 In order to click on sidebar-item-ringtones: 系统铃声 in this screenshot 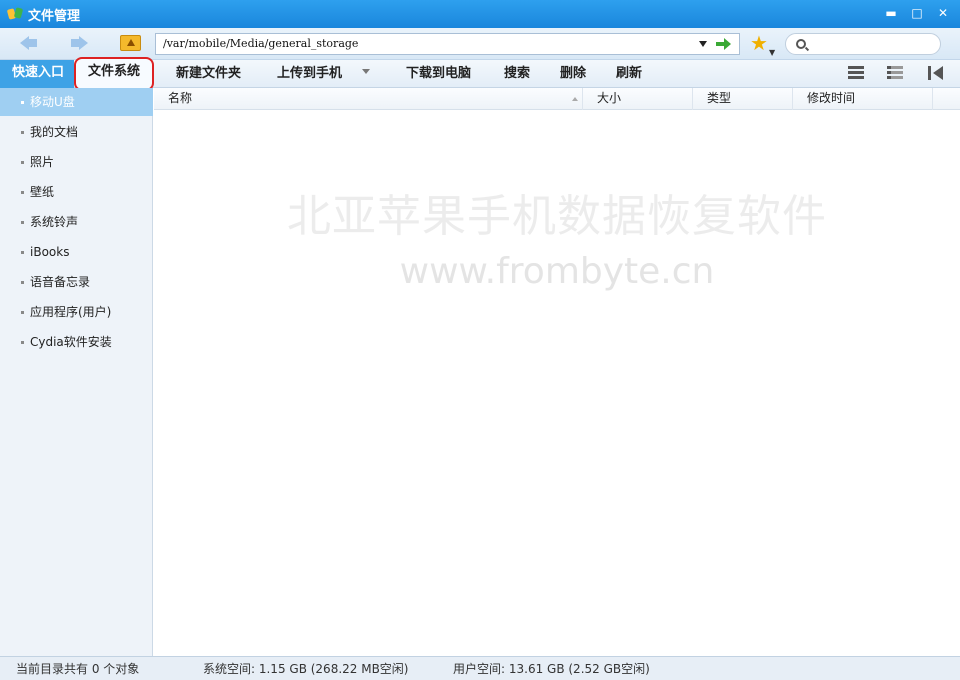, I will do `click(76, 222)`.